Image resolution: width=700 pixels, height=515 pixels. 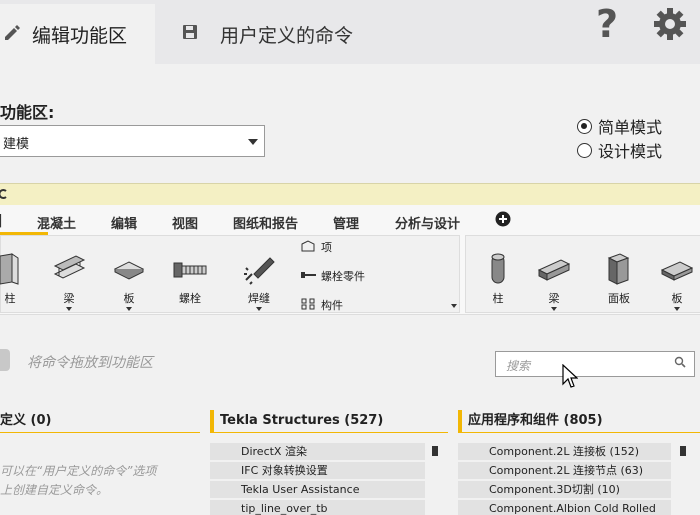 What do you see at coordinates (259, 298) in the screenshot?
I see `tool-weld-label: 焊缝` at bounding box center [259, 298].